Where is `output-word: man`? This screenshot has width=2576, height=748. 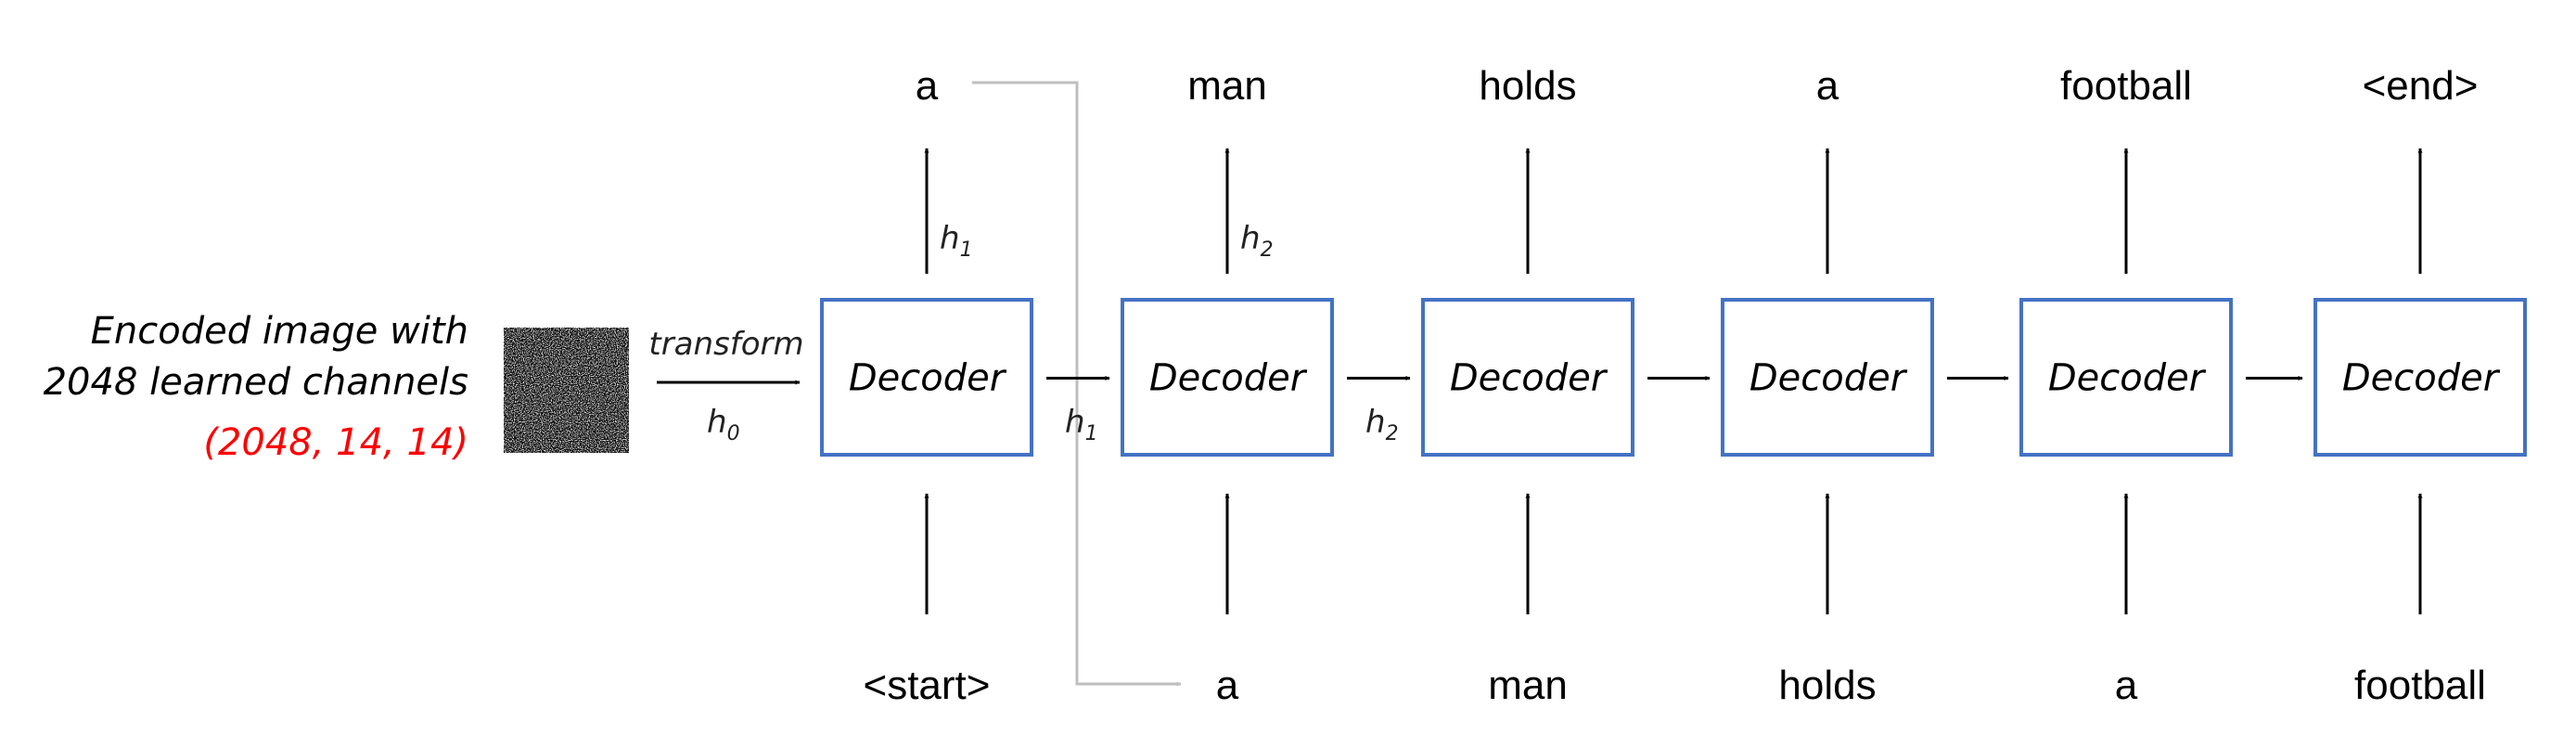 output-word: man is located at coordinates (1227, 86).